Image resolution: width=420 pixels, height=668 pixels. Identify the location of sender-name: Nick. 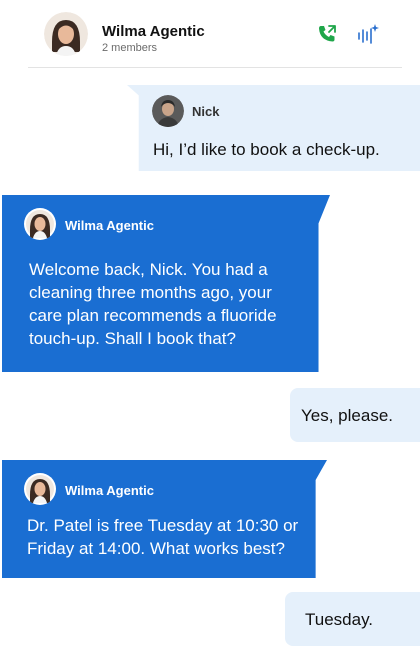
(206, 111).